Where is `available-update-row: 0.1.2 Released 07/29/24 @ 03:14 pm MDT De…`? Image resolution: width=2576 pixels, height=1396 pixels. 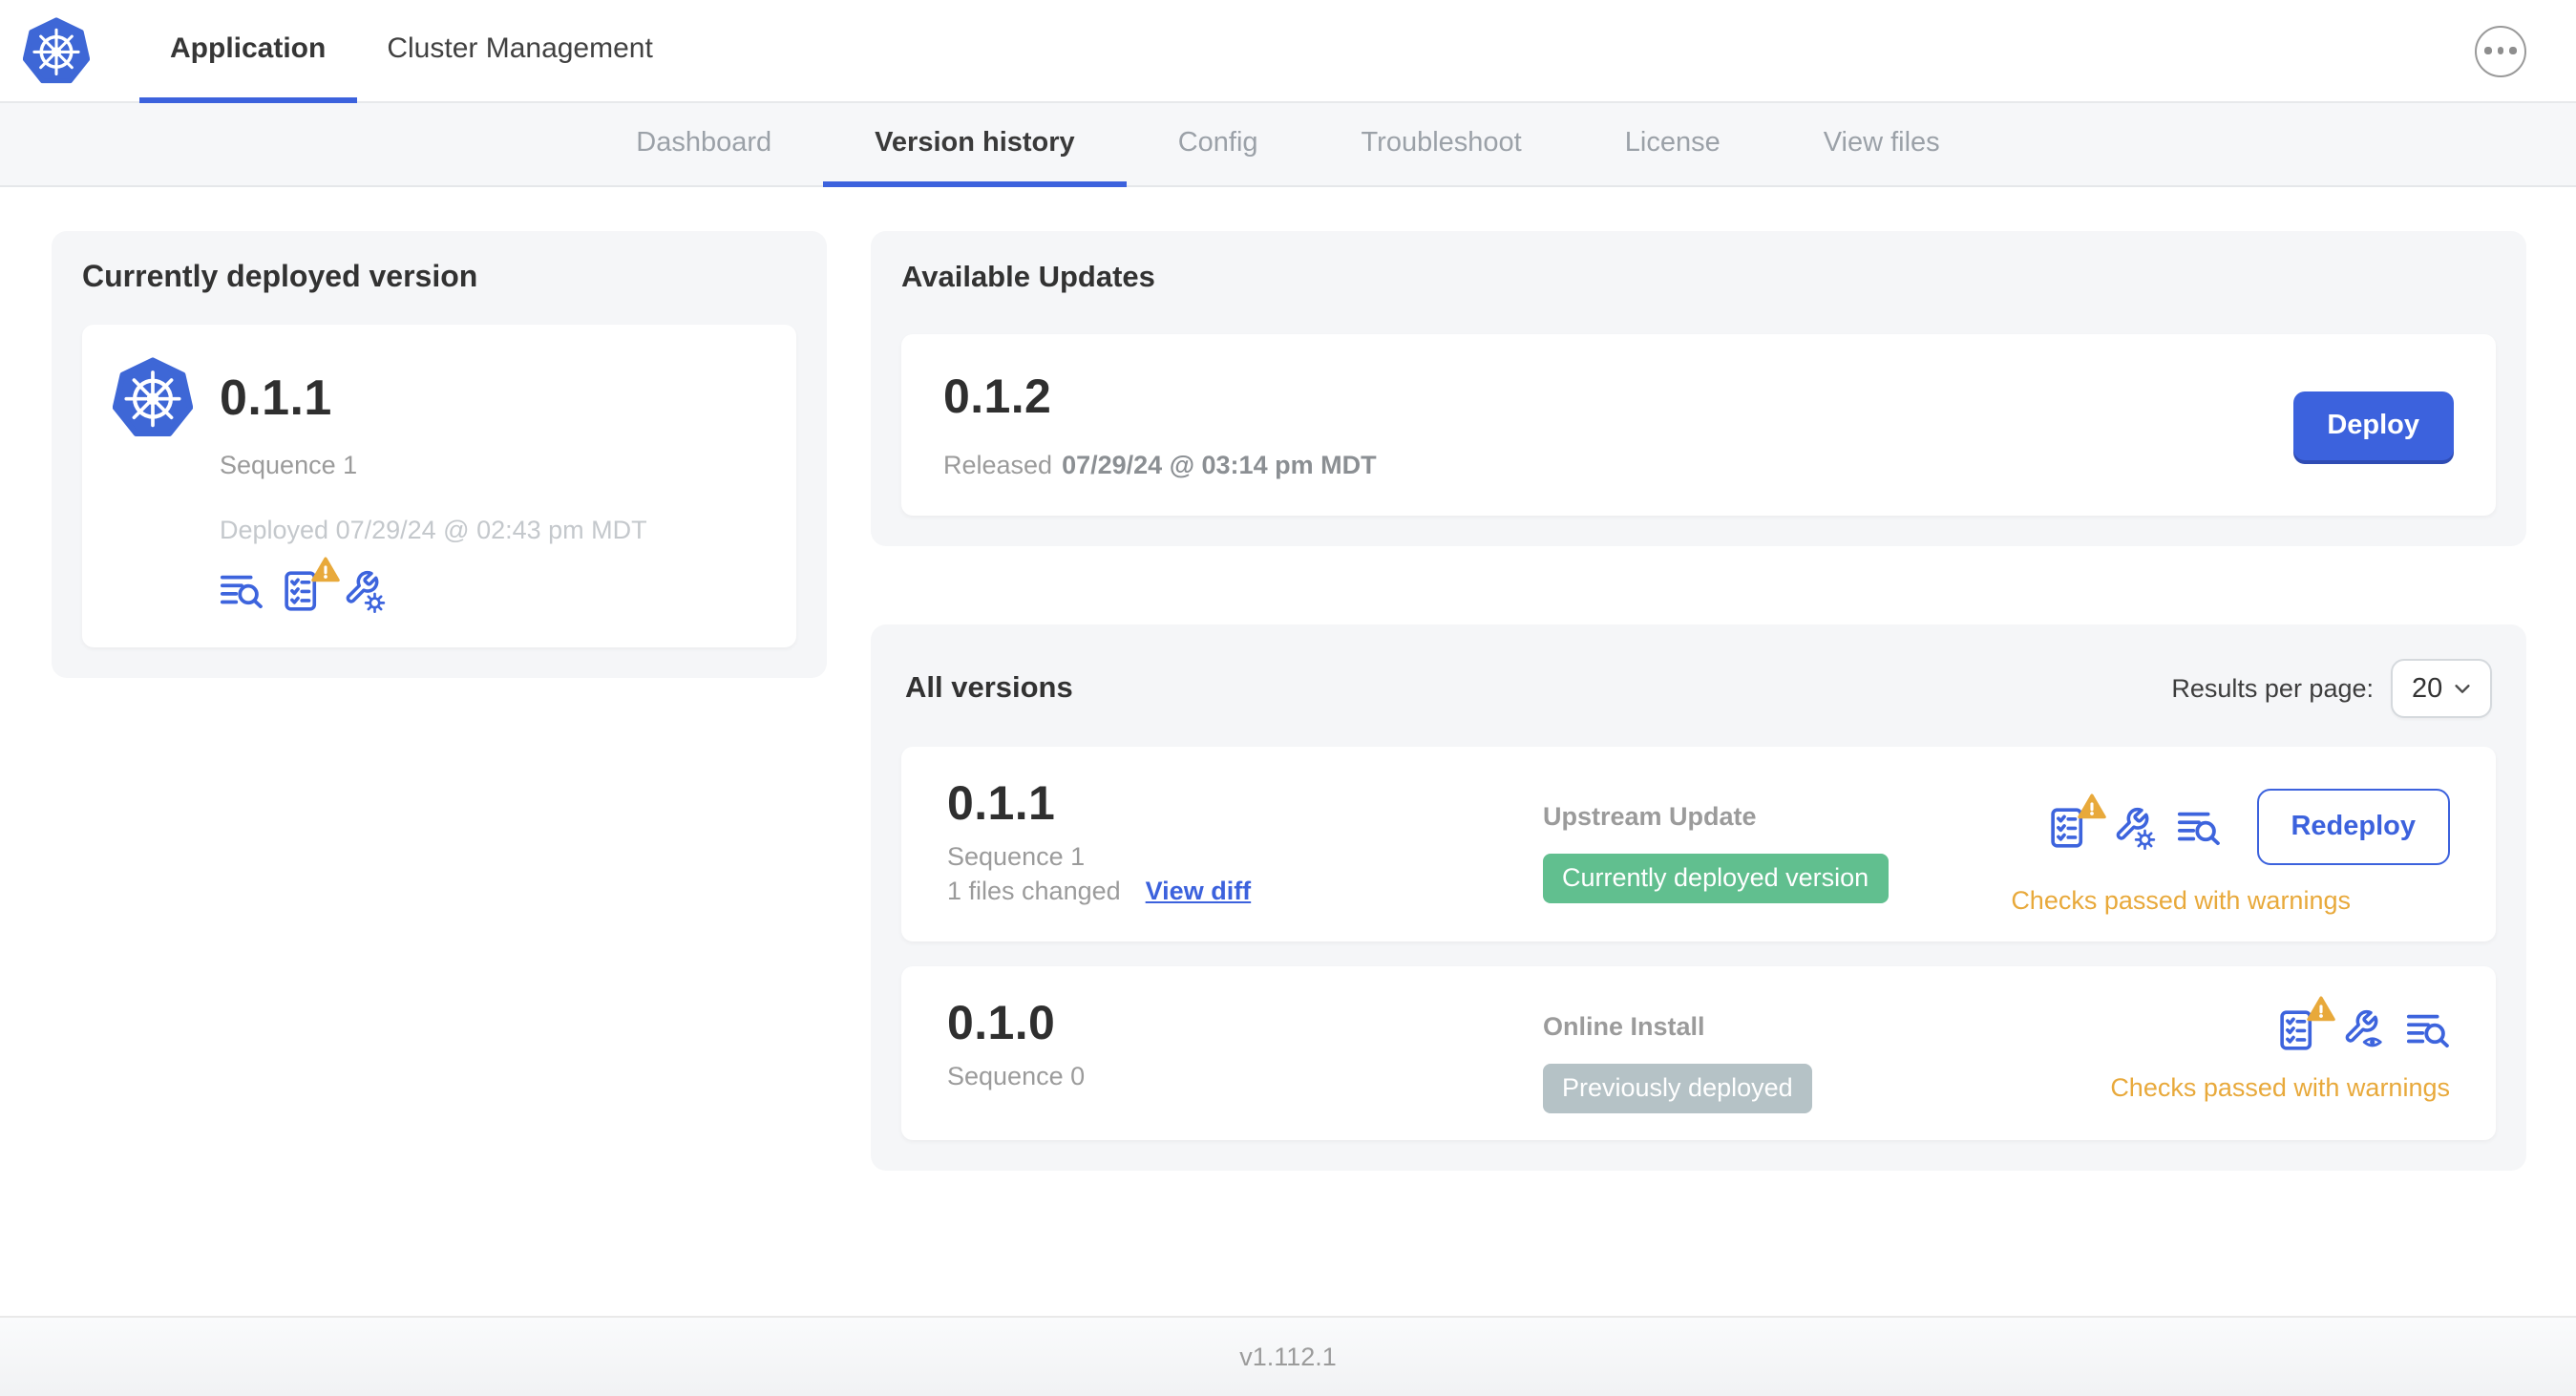 available-update-row: 0.1.2 Released 07/29/24 @ 03:14 pm MDT De… is located at coordinates (1698, 425).